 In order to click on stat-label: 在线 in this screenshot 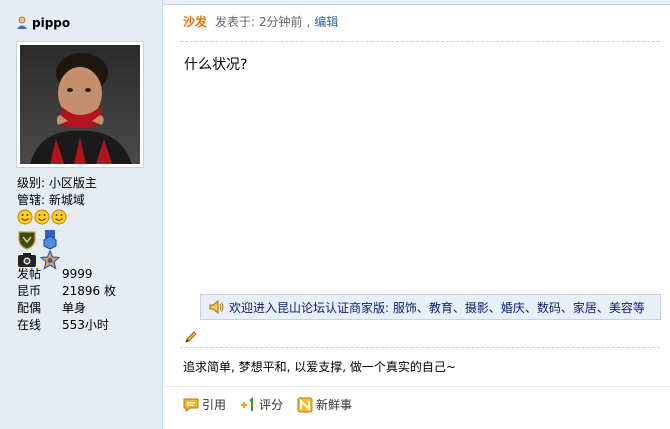, I will do `click(29, 325)`.